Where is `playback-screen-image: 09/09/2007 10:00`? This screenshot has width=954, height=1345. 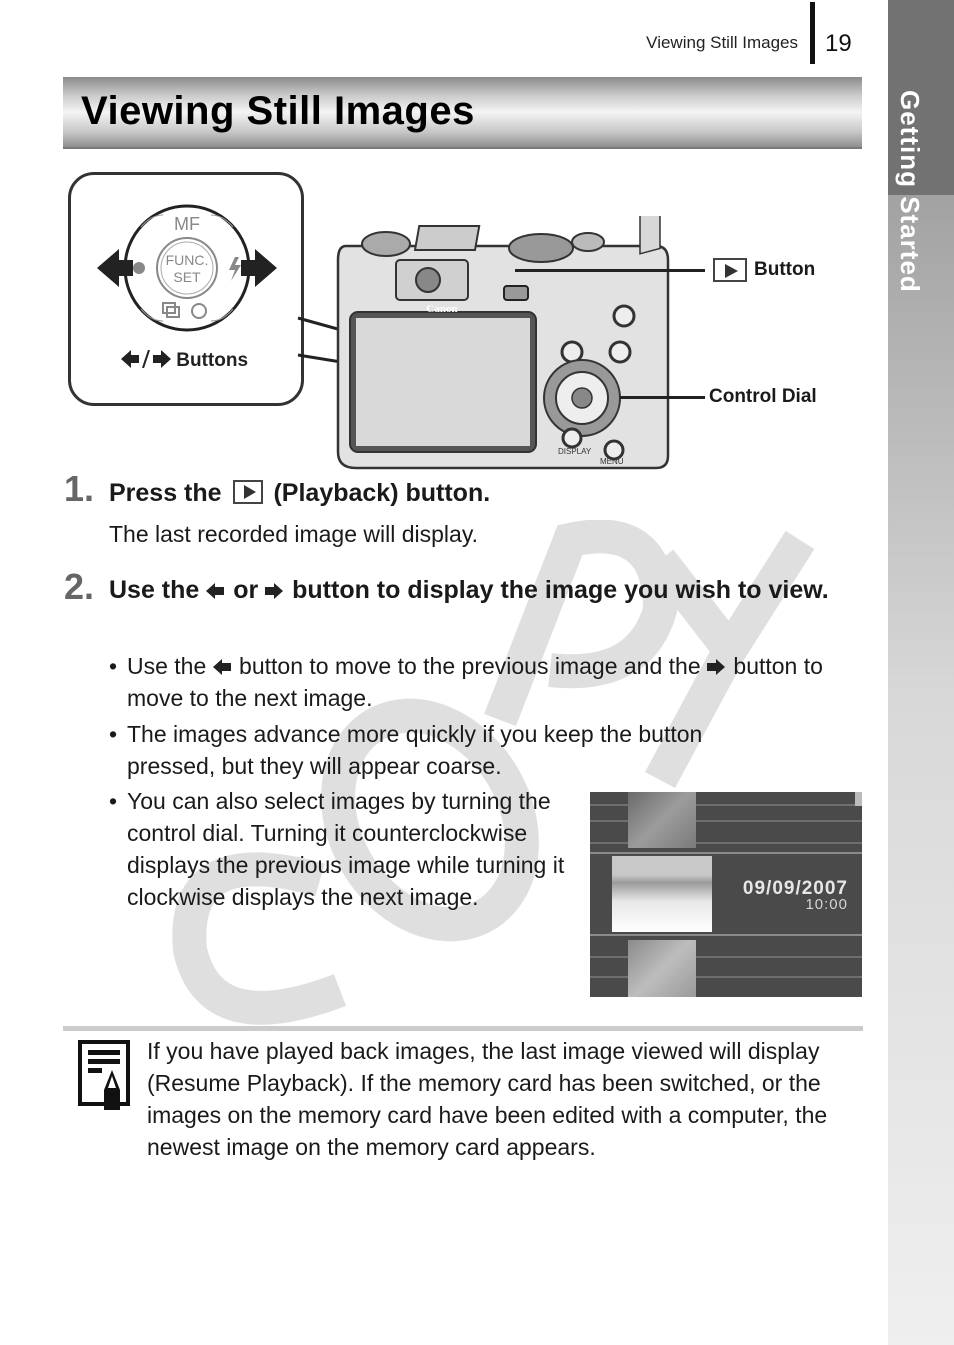
playback-screen-image: 09/09/2007 10:00 is located at coordinates (726, 894).